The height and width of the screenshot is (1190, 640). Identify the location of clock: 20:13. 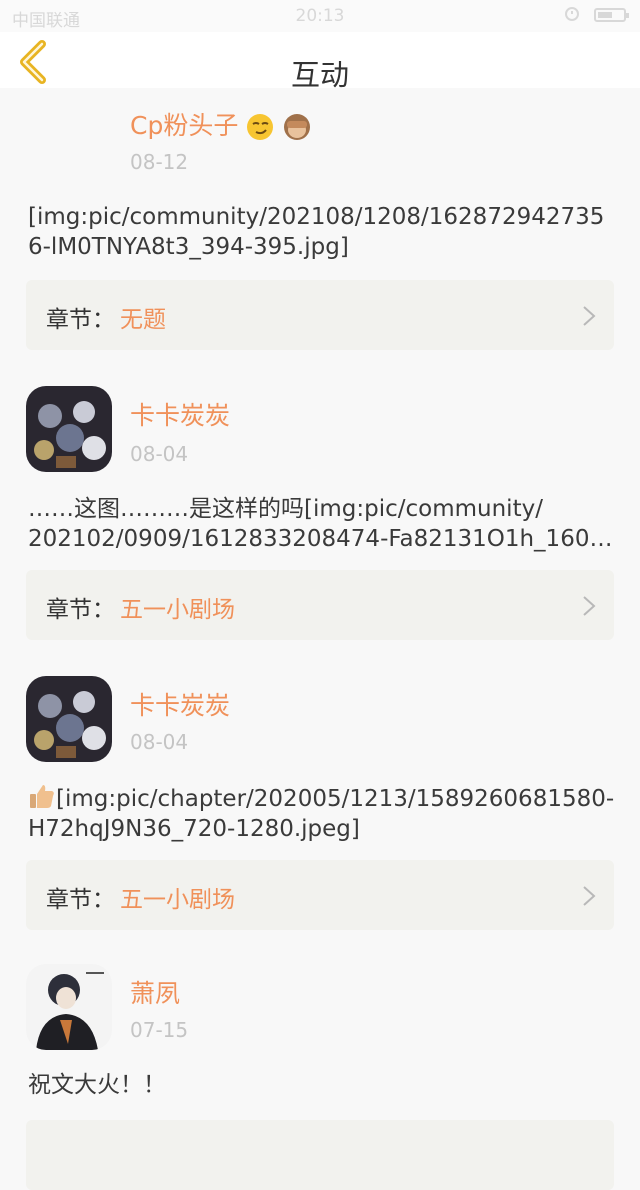
(320, 16).